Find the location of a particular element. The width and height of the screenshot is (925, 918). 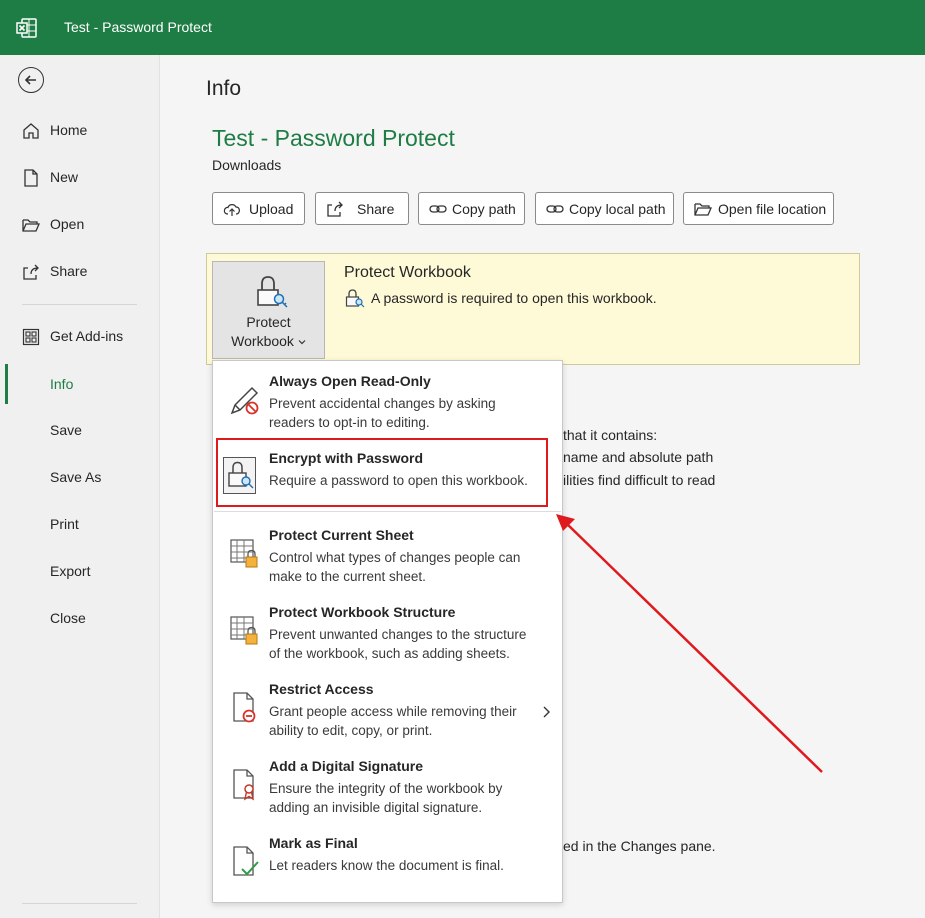

sidebar-item-close: Close is located at coordinates (79, 619).